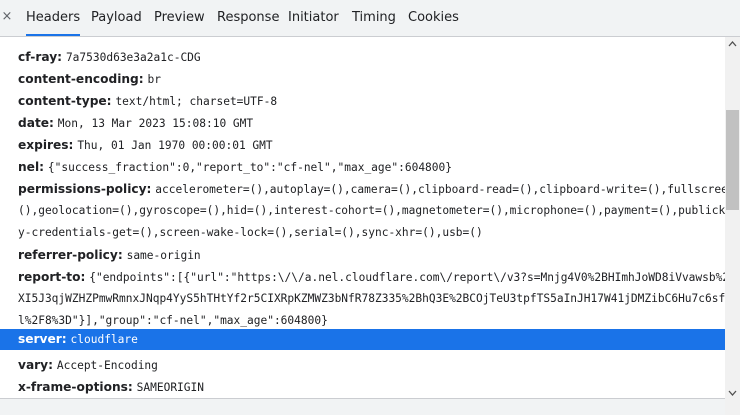 This screenshot has width=740, height=415. I want to click on header-name: x-frame-options:, so click(75, 387).